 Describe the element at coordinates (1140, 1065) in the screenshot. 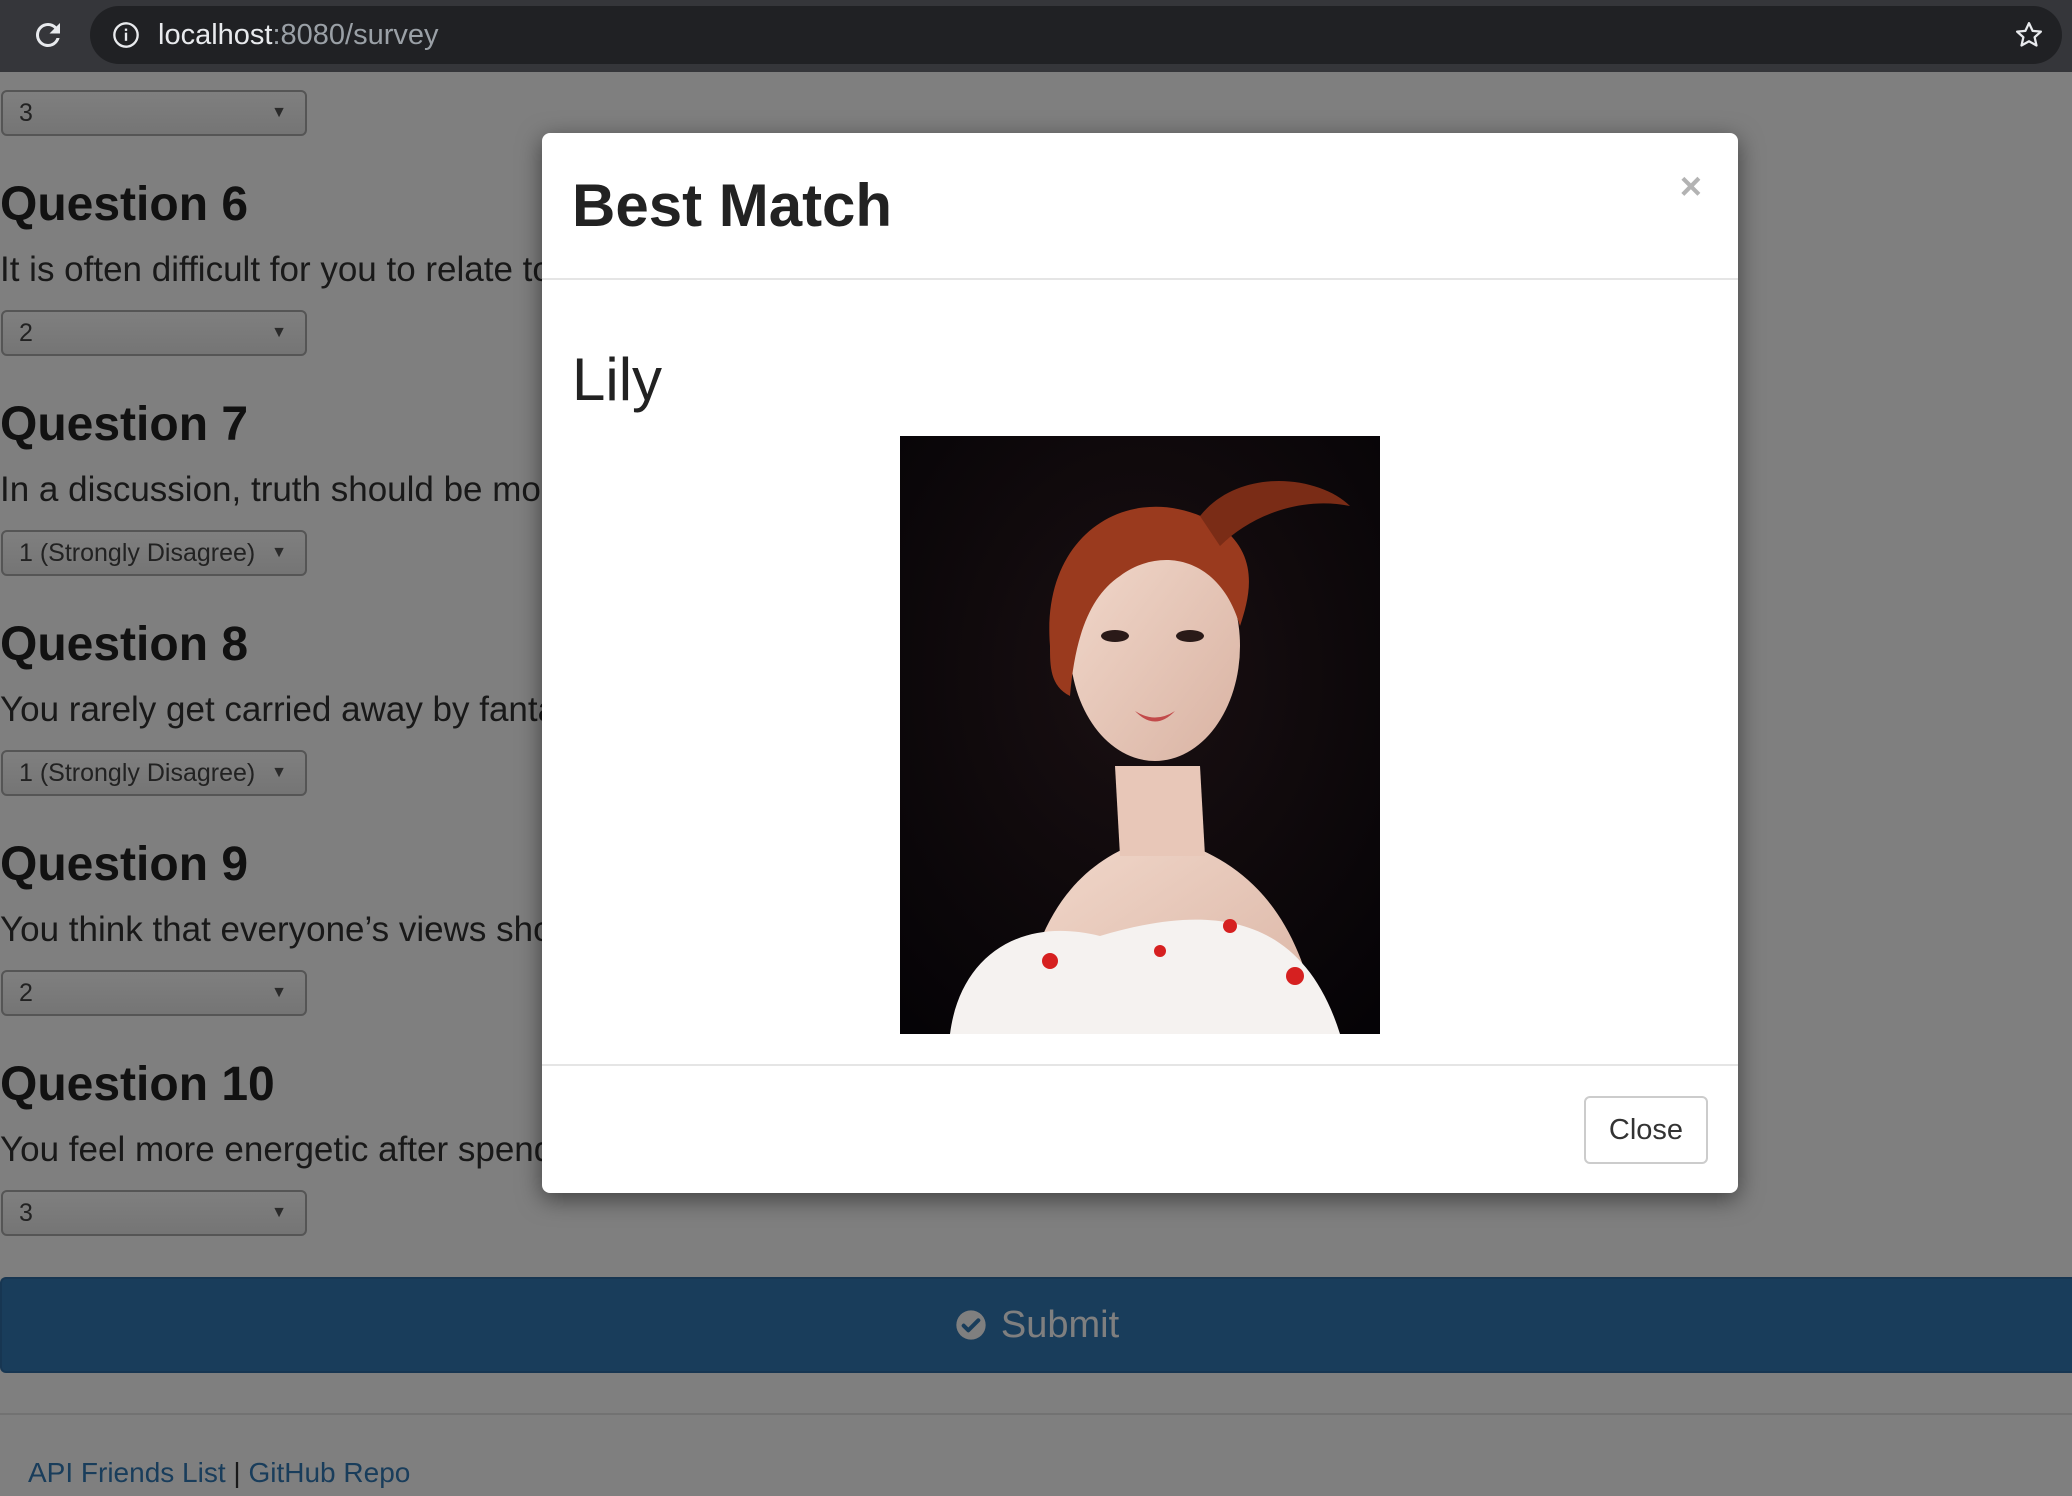

I see `modal-footer-divider` at that location.